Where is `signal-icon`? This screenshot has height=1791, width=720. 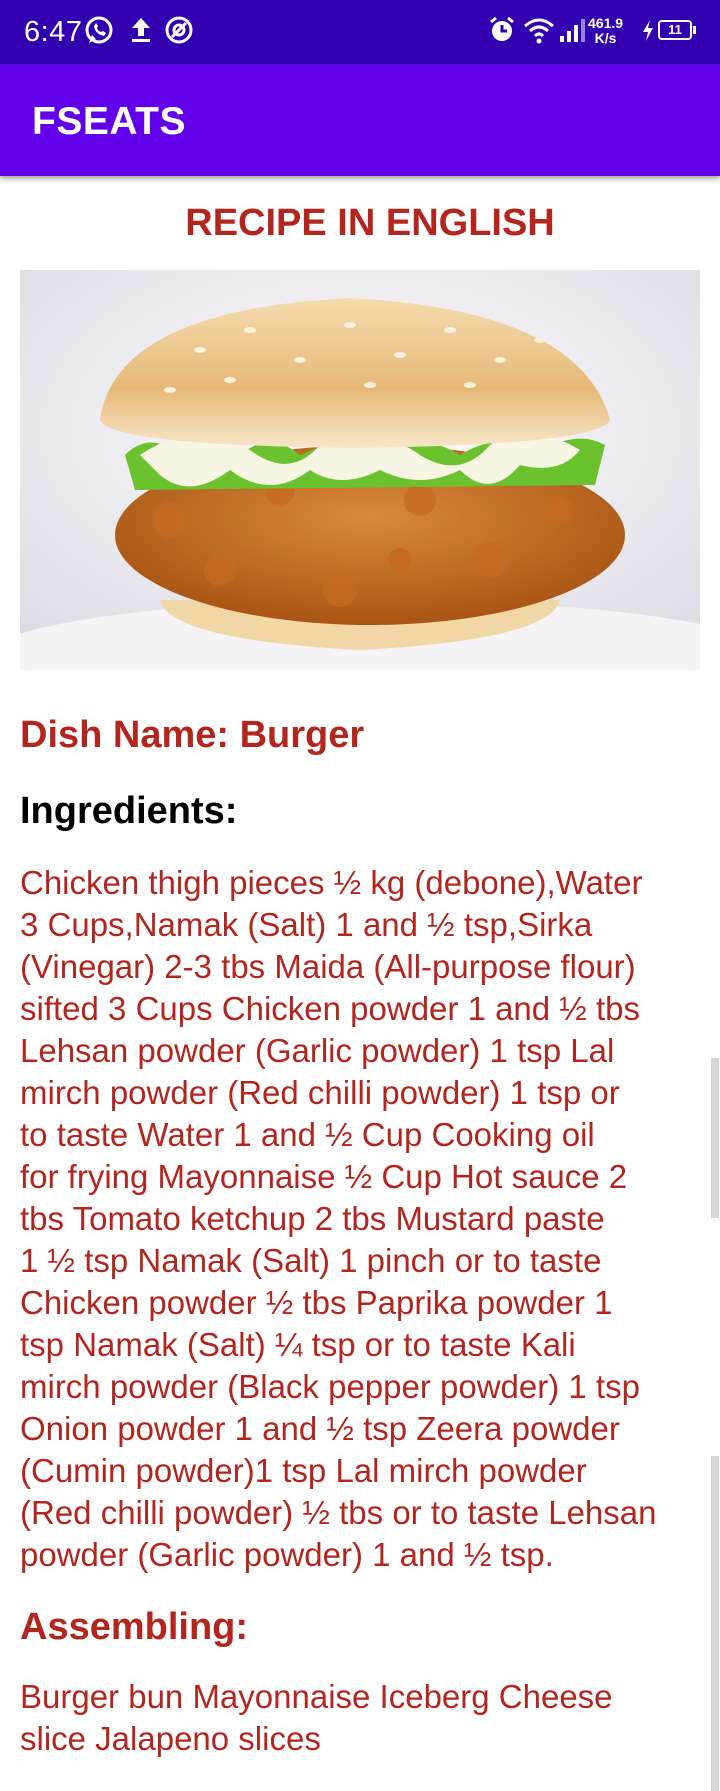
signal-icon is located at coordinates (572, 30).